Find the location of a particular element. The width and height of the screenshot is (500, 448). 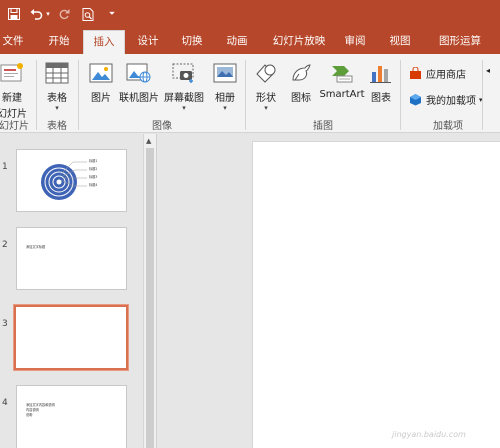

tab-design: 设计 is located at coordinates (148, 41).